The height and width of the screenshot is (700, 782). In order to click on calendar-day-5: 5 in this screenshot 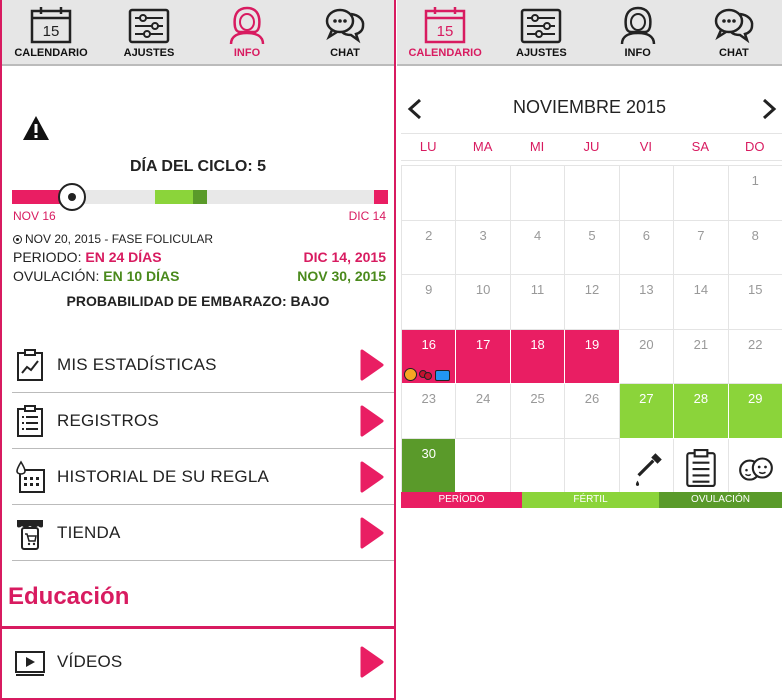, I will do `click(592, 247)`.